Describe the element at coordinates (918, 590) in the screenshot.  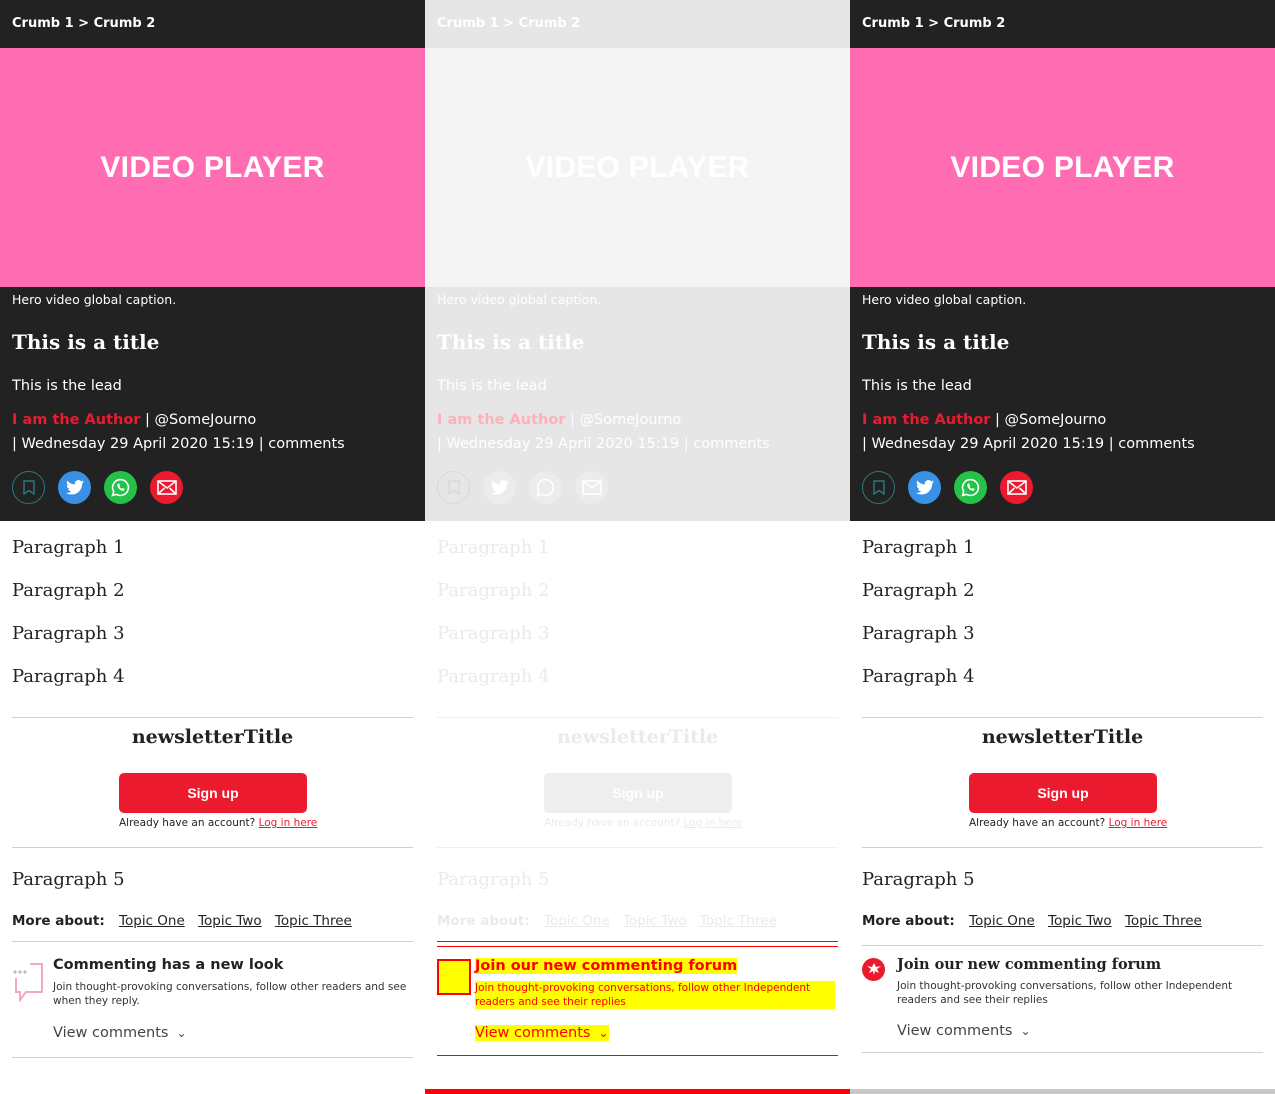
I see `paragraph: Paragraph 2` at that location.